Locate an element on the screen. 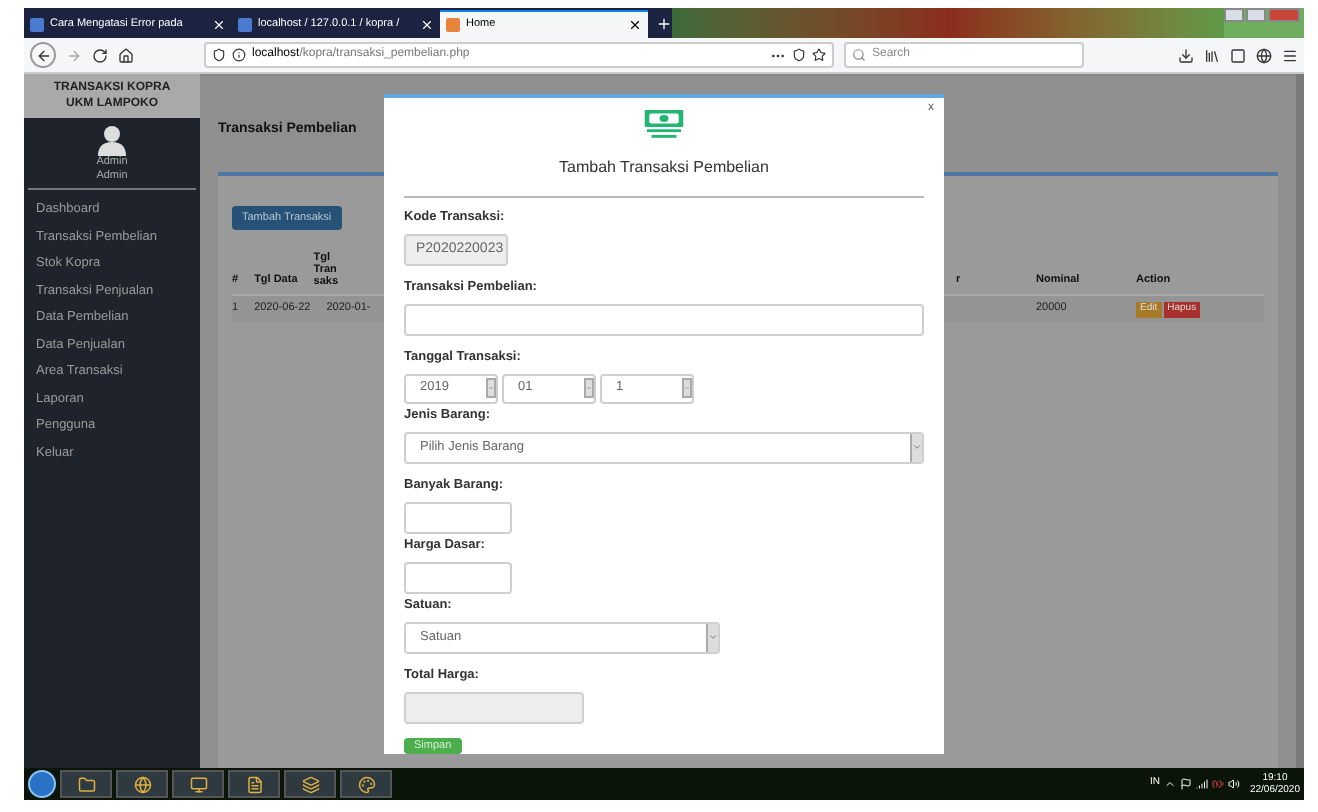 Image resolution: width=1318 pixels, height=812 pixels. maximize-button is located at coordinates (1256, 15).